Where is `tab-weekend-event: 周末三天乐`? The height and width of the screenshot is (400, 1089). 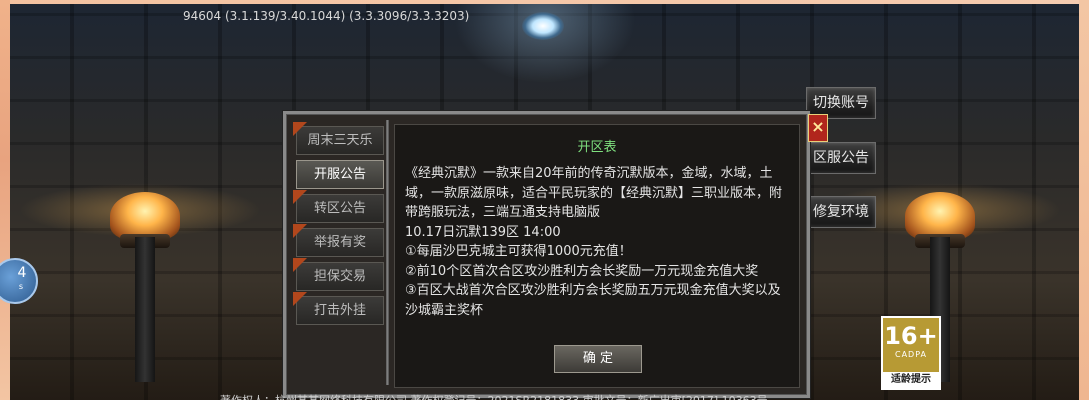 tab-weekend-event: 周末三天乐 is located at coordinates (338, 138).